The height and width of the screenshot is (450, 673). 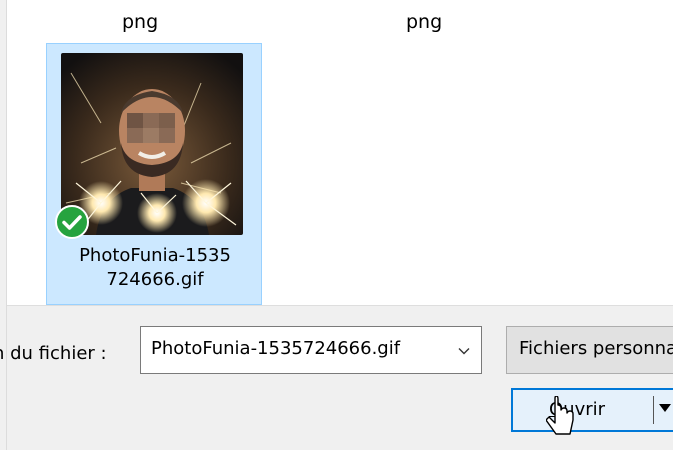 What do you see at coordinates (464, 351) in the screenshot?
I see `chevron-down-icon` at bounding box center [464, 351].